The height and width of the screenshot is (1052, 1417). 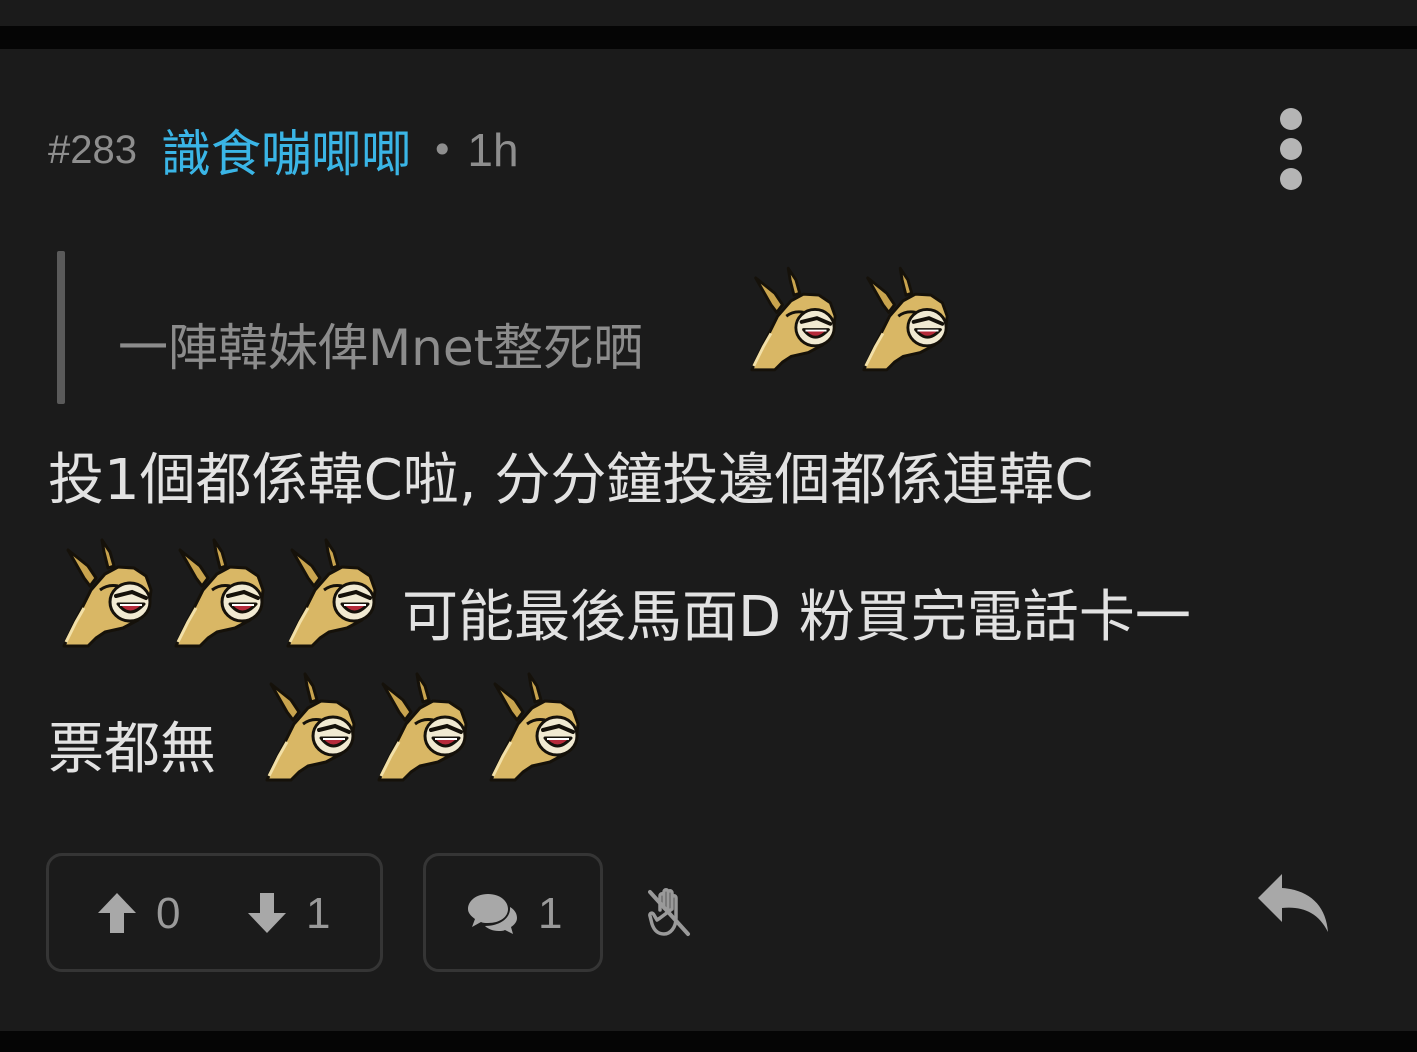 I want to click on comment-meta: #283 識食嘣唧唧 • 1h, so click(x=283, y=150).